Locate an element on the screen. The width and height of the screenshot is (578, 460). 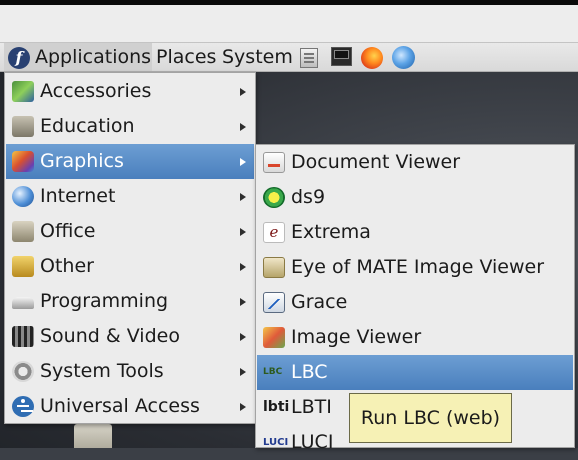
universal-access-icon is located at coordinates (23, 406).